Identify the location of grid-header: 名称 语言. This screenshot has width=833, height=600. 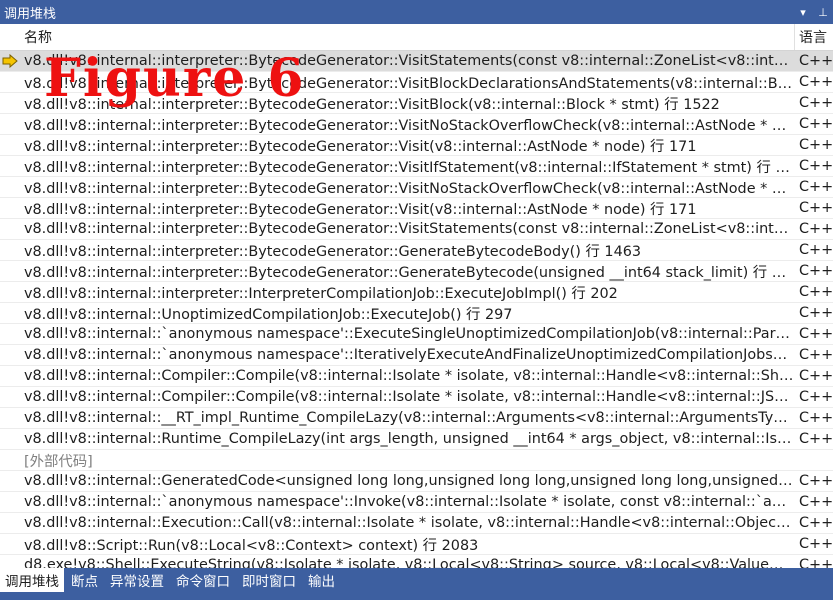
(416, 37).